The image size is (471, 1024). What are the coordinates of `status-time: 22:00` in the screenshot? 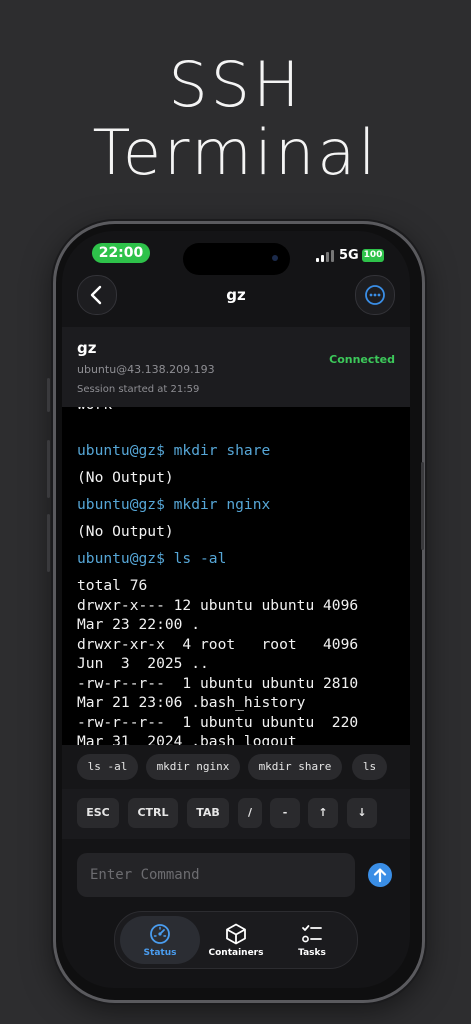 It's located at (121, 253).